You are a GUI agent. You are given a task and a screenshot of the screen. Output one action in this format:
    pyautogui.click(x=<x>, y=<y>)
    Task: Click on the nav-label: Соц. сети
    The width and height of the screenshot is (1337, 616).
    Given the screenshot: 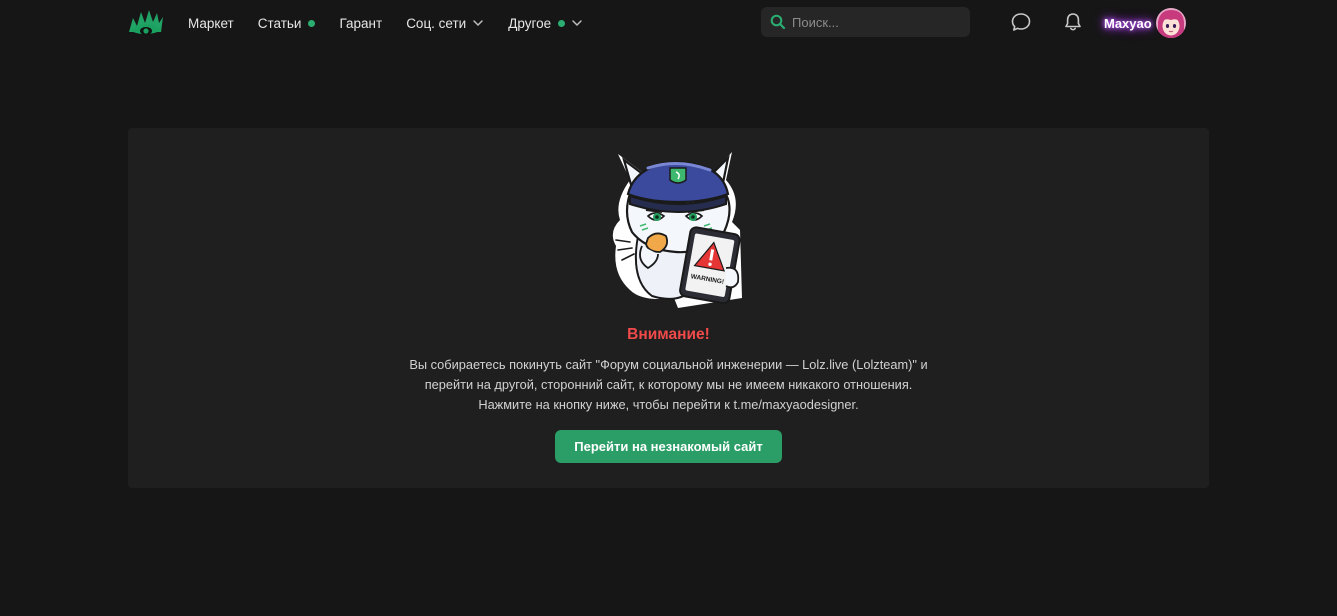 What is the action you would take?
    pyautogui.click(x=436, y=23)
    